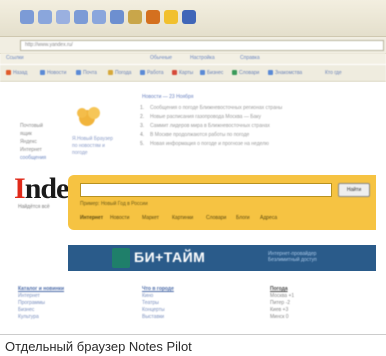  What do you see at coordinates (142, 108) in the screenshot?
I see `news-number: 1.` at bounding box center [142, 108].